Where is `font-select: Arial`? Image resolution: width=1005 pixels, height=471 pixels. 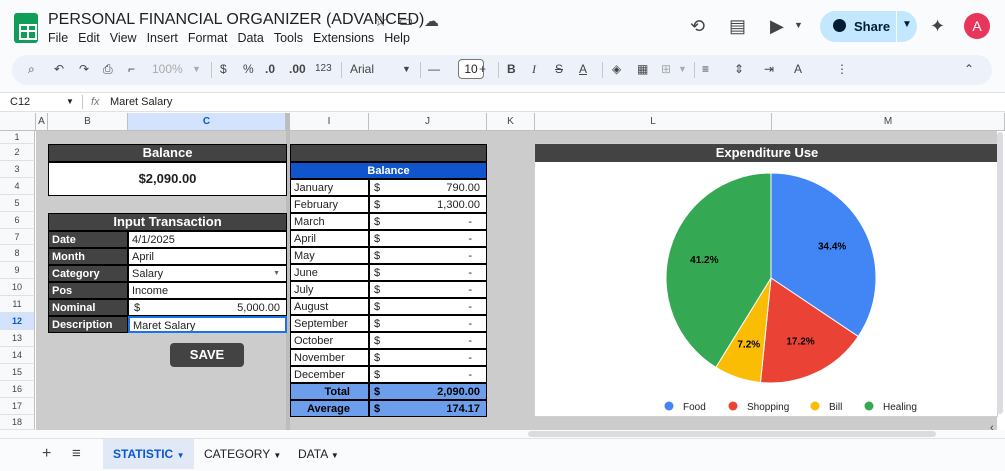
font-select: Arial is located at coordinates (362, 69).